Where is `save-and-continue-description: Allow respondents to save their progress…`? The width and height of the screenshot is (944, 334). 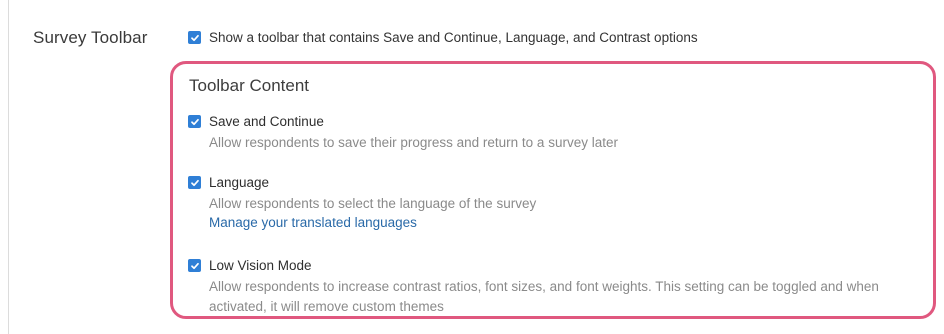
save-and-continue-description: Allow respondents to save their progress… is located at coordinates (413, 142).